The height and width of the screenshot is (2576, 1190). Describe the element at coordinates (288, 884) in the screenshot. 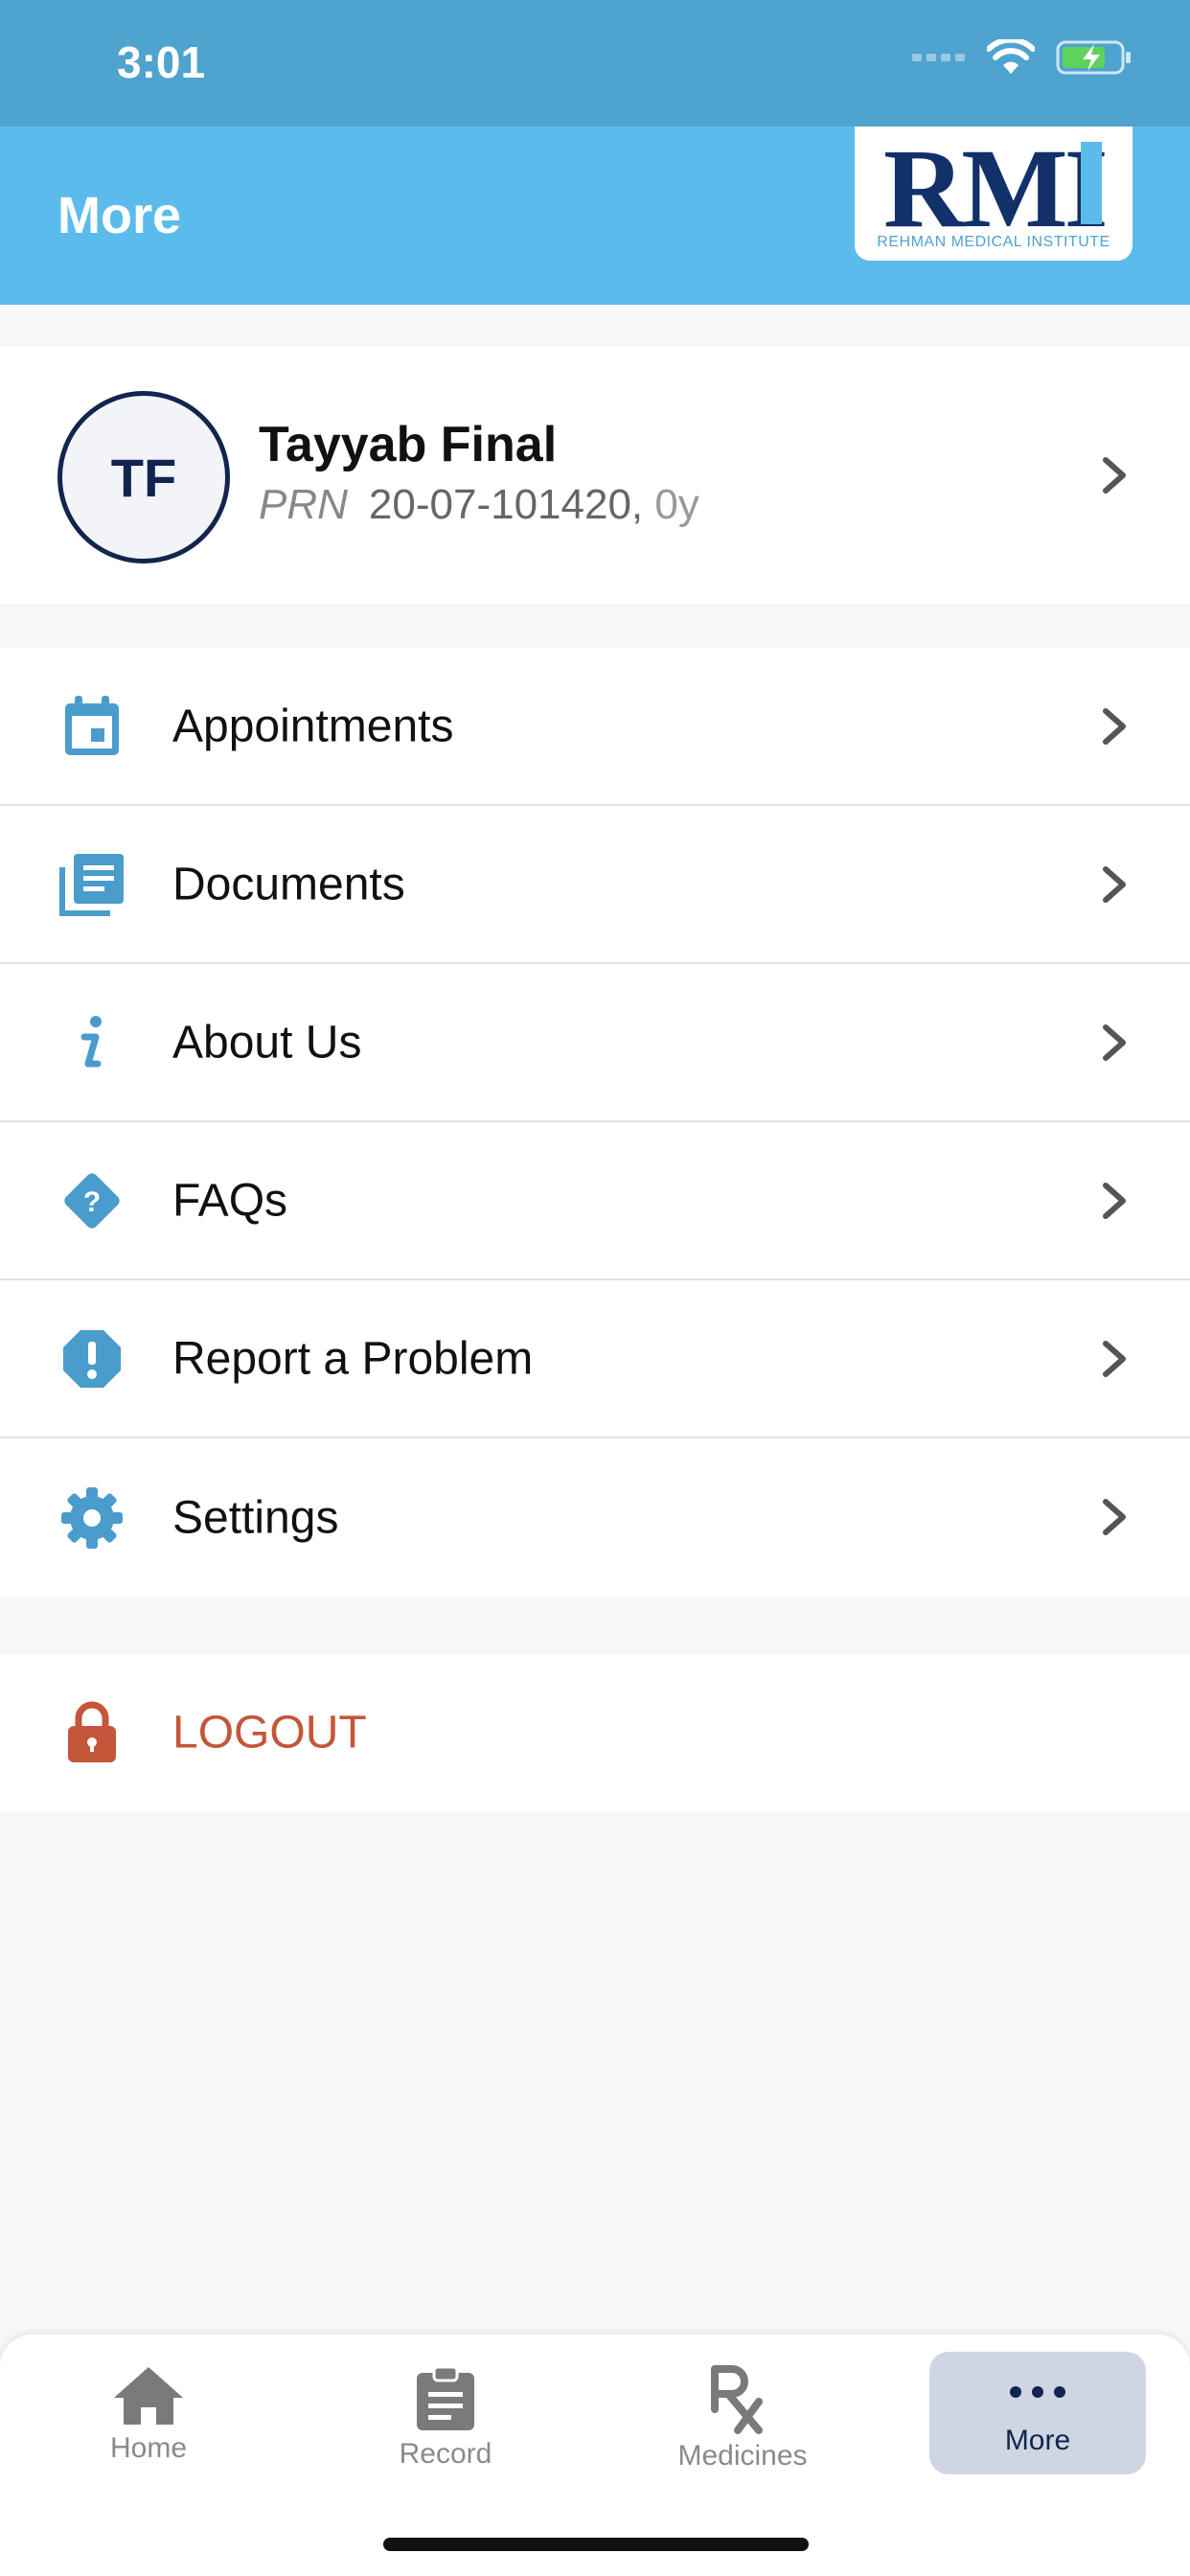

I see `menu-item-label: Documents` at that location.